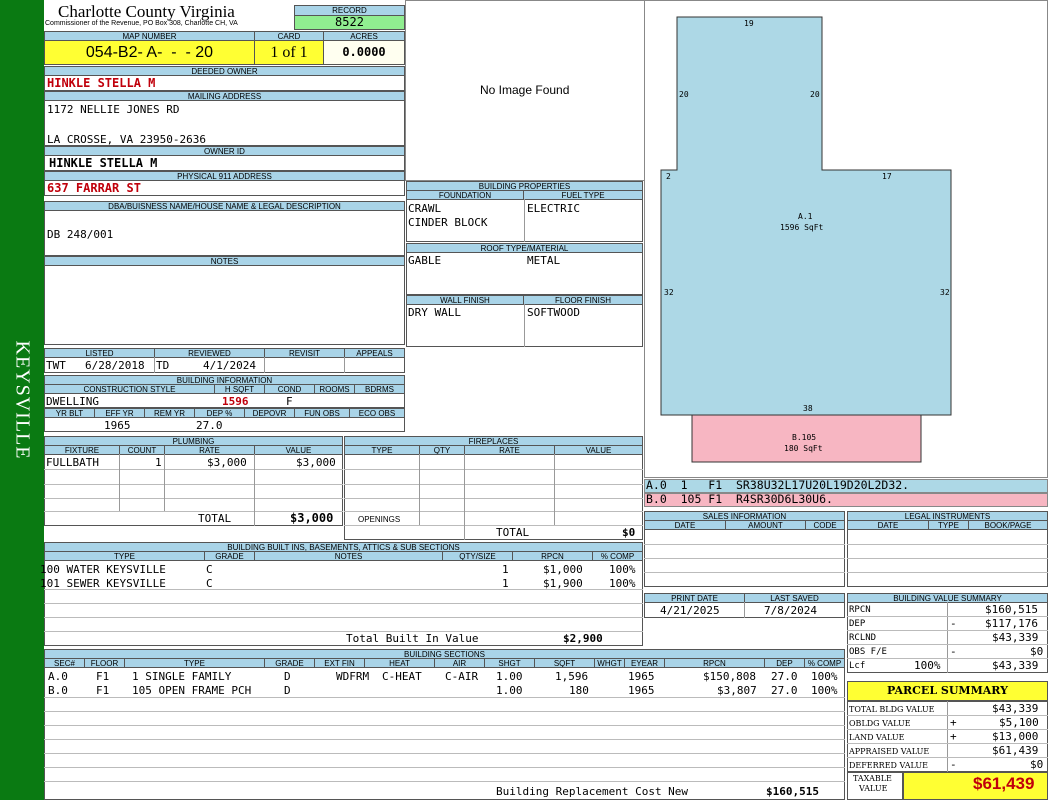 This screenshot has height=800, width=1050. I want to click on mailing-line2: LA CROSSE, VA 23950-2636, so click(126, 139).